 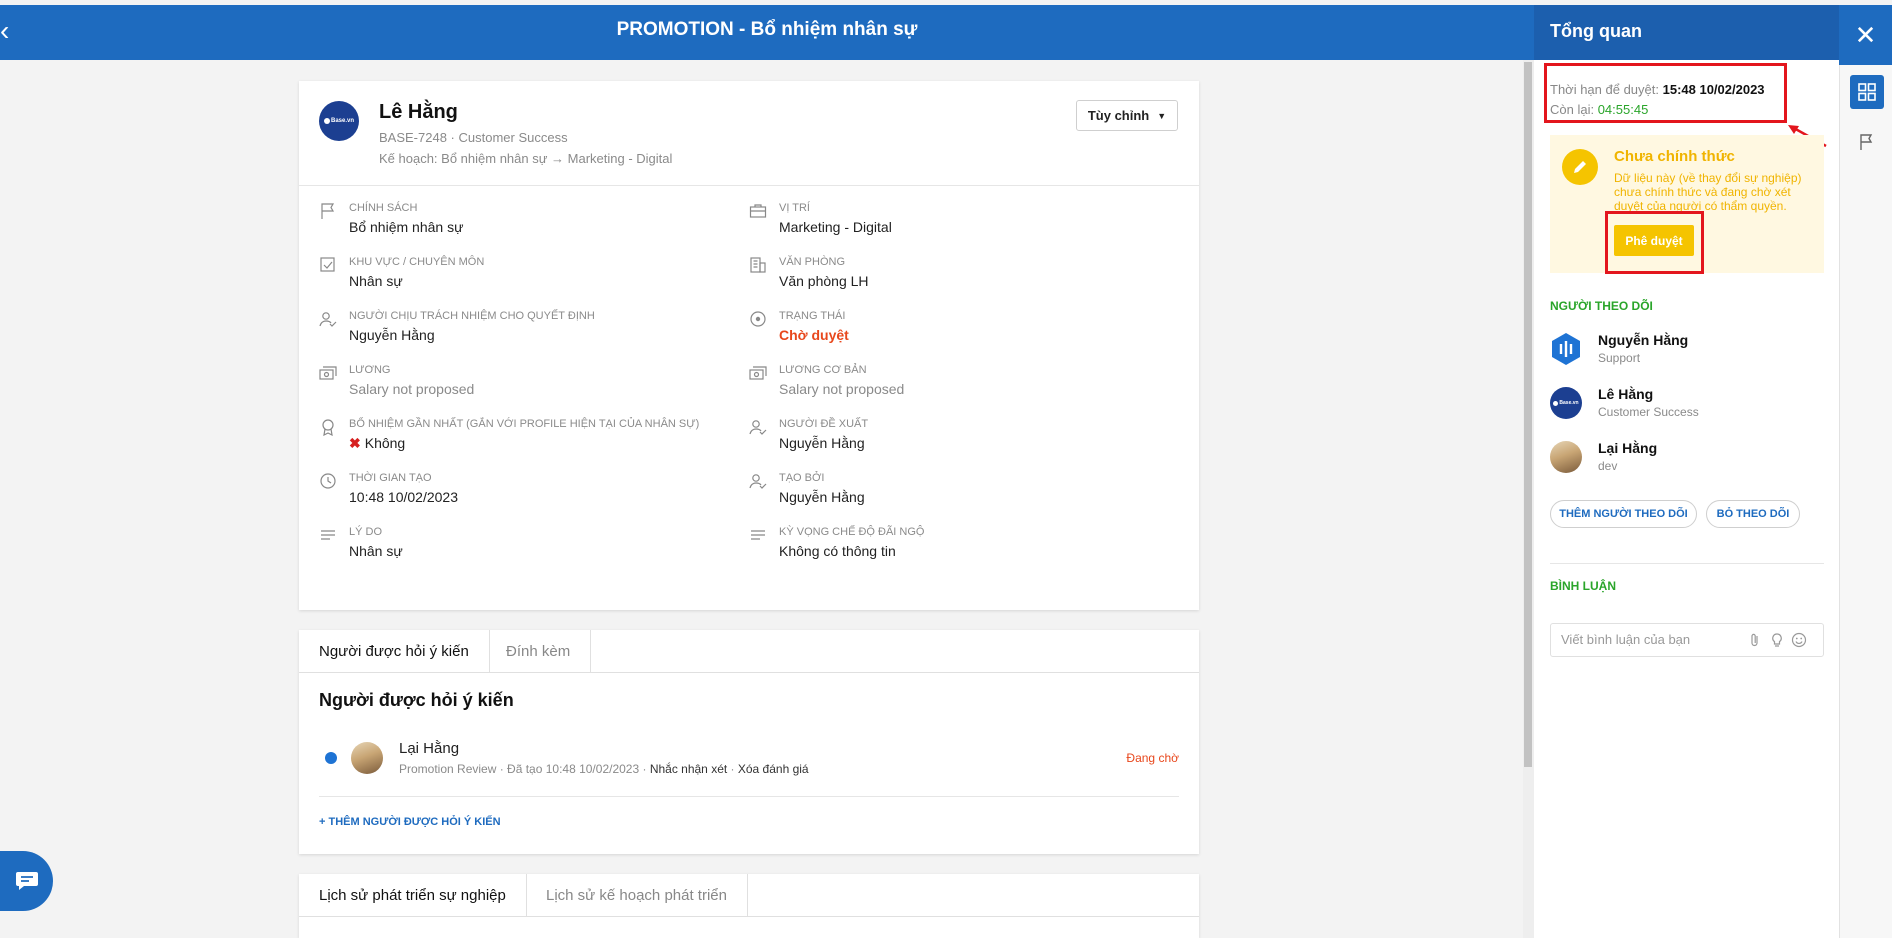 What do you see at coordinates (837, 551) in the screenshot?
I see `field-value: Không có thông tin` at bounding box center [837, 551].